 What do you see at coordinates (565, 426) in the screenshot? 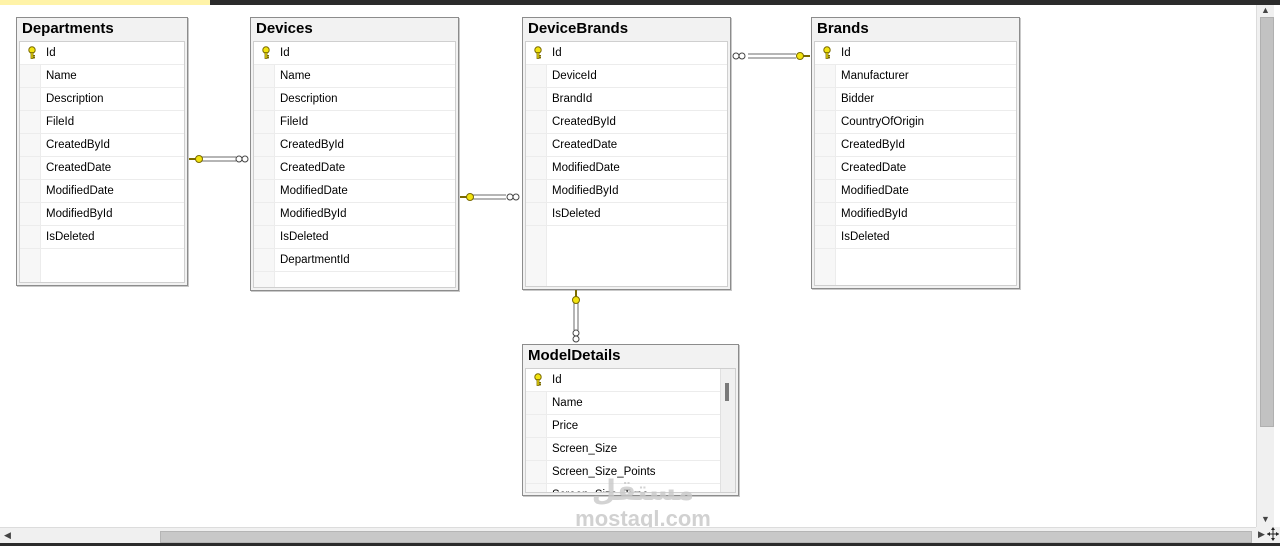
I see `column-name: Price` at bounding box center [565, 426].